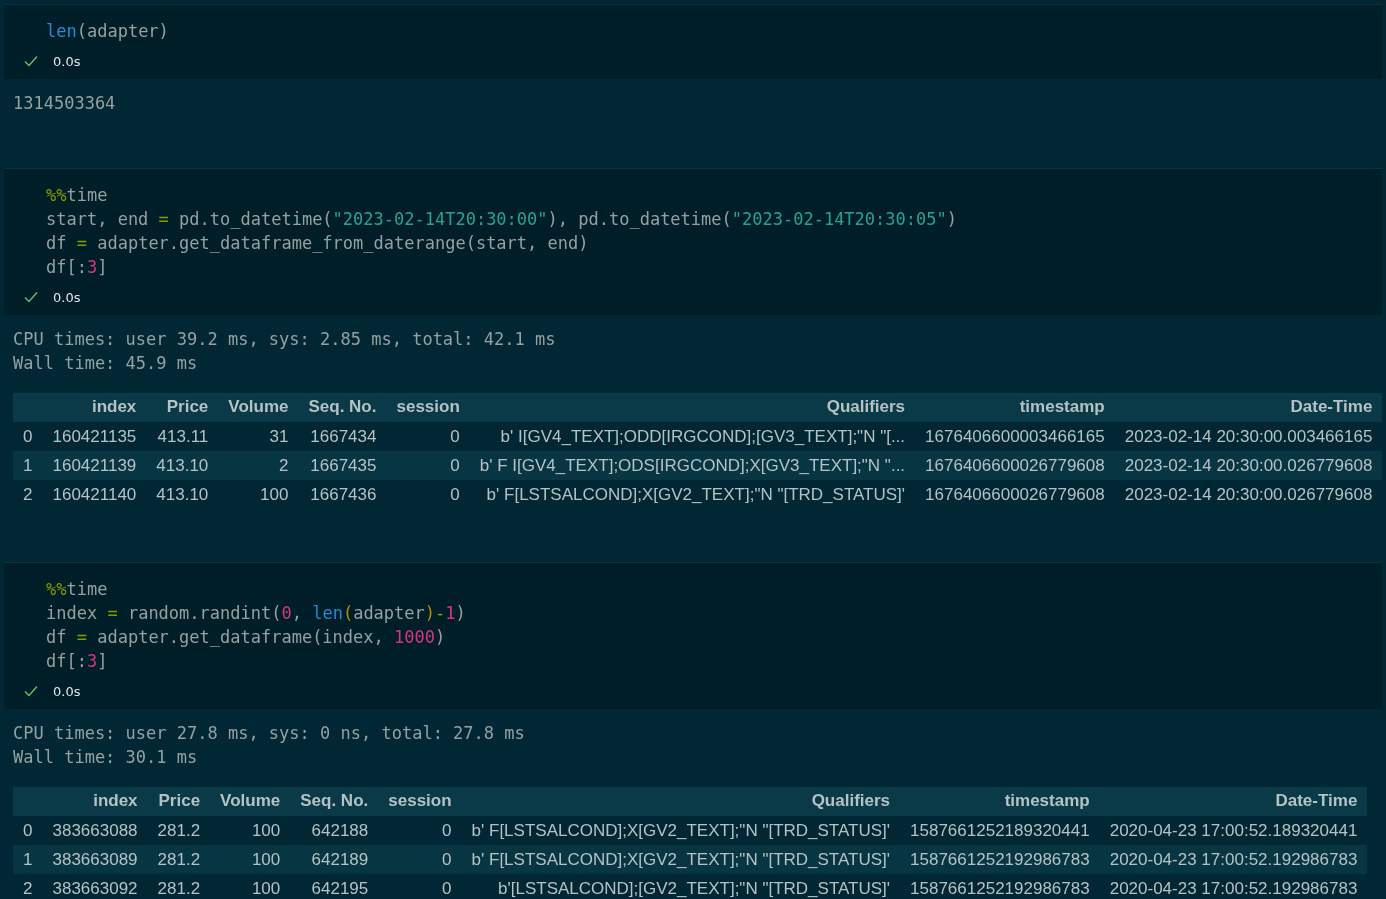  I want to click on table-cell: 413.10, so click(182, 465).